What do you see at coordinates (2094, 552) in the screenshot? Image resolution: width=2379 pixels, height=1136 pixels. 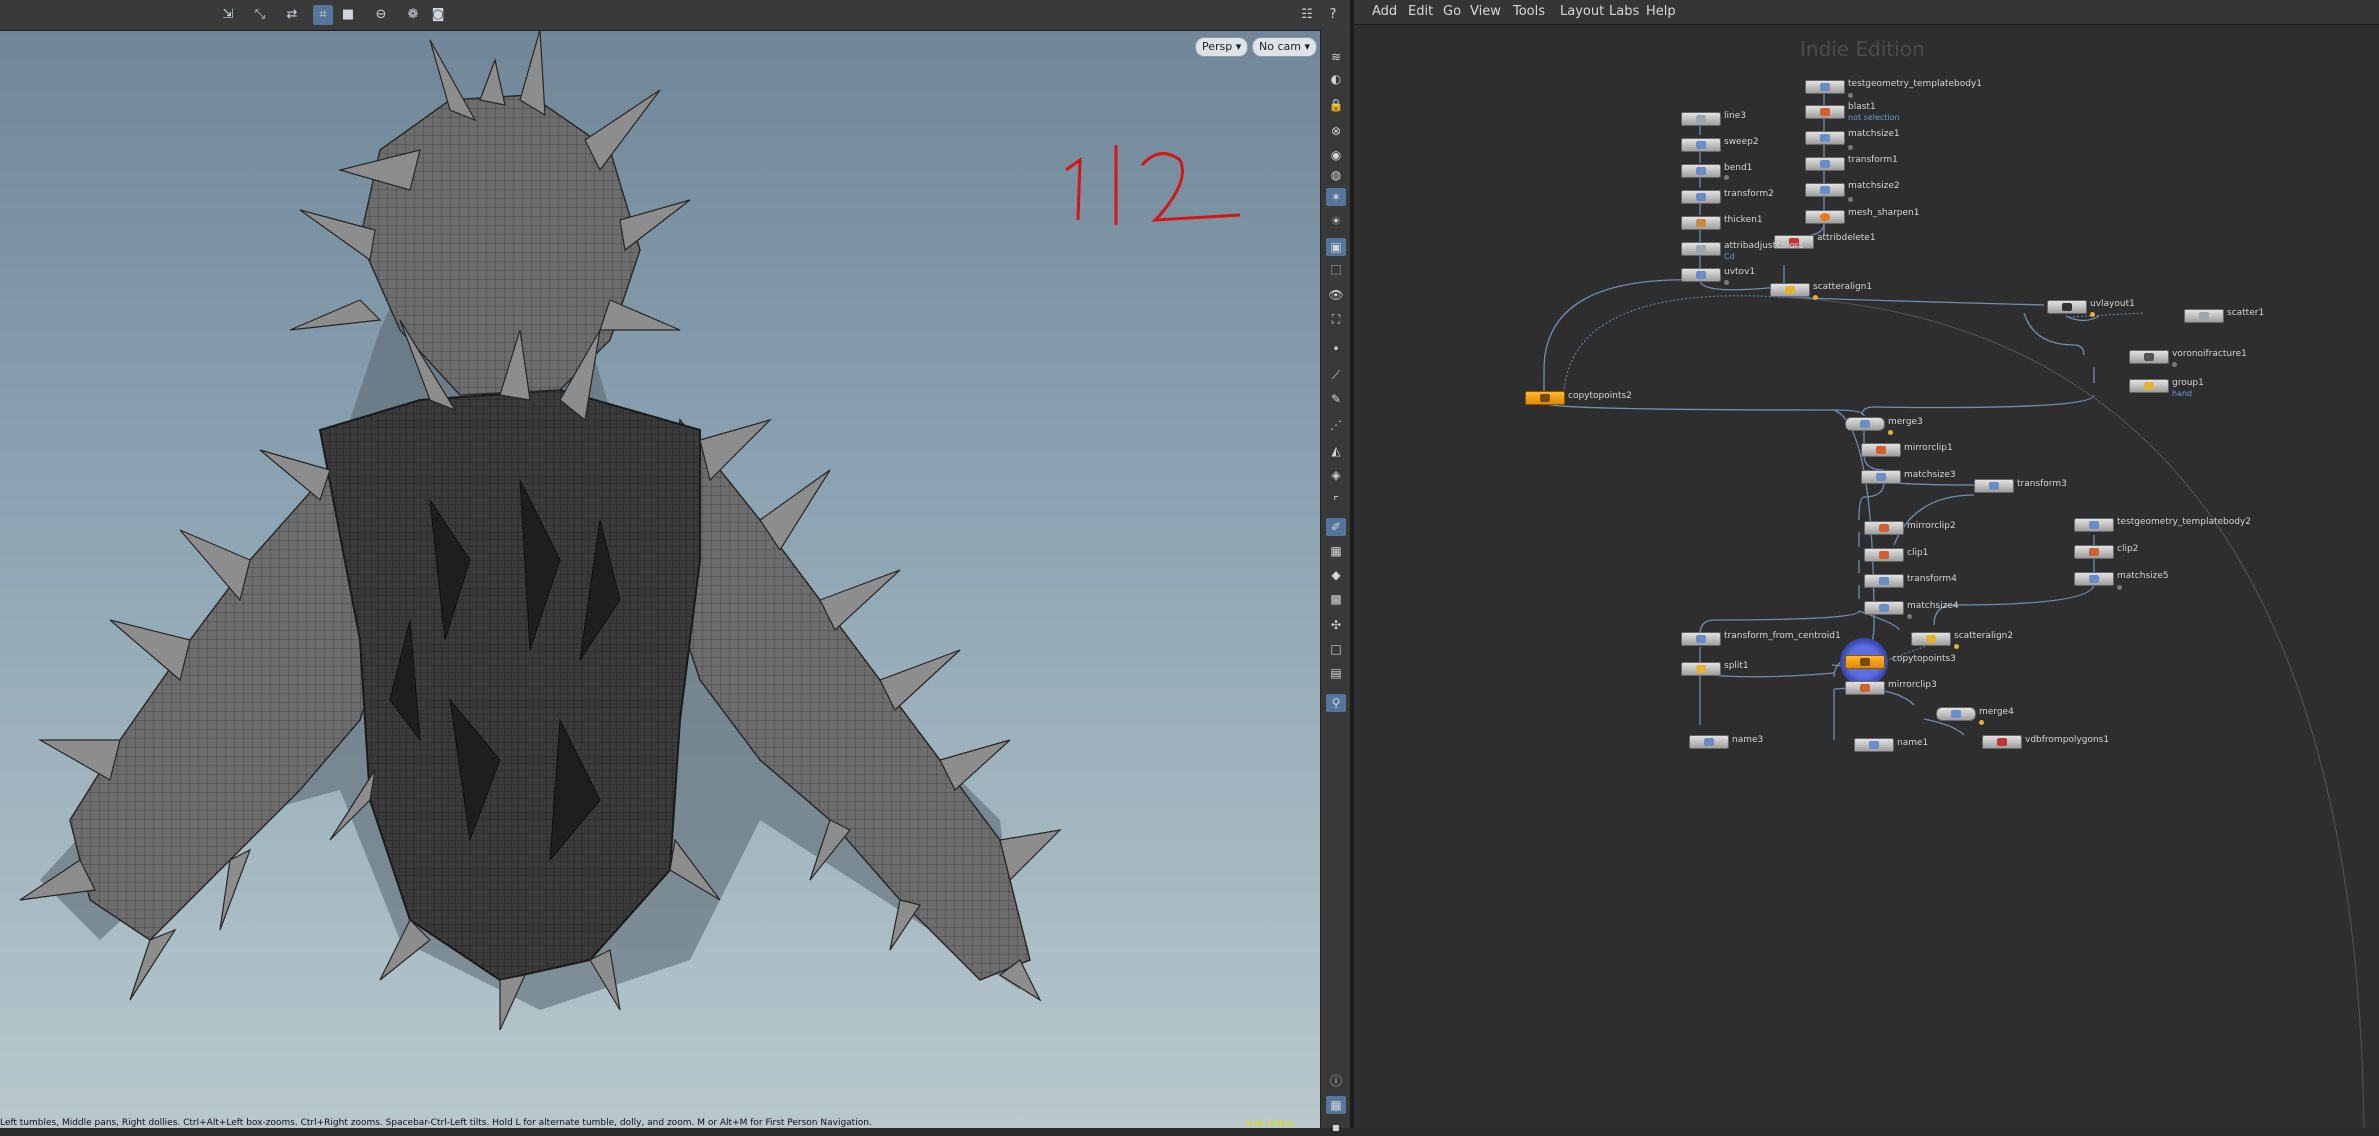 I see `node-clip2` at bounding box center [2094, 552].